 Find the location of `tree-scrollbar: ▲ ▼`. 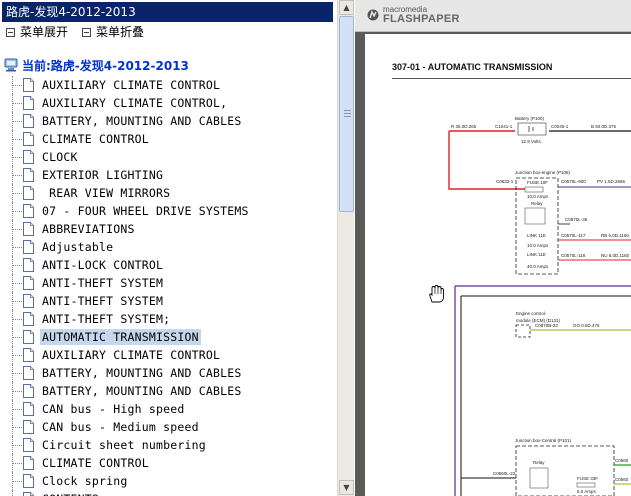

tree-scrollbar: ▲ ▼ is located at coordinates (345, 248).